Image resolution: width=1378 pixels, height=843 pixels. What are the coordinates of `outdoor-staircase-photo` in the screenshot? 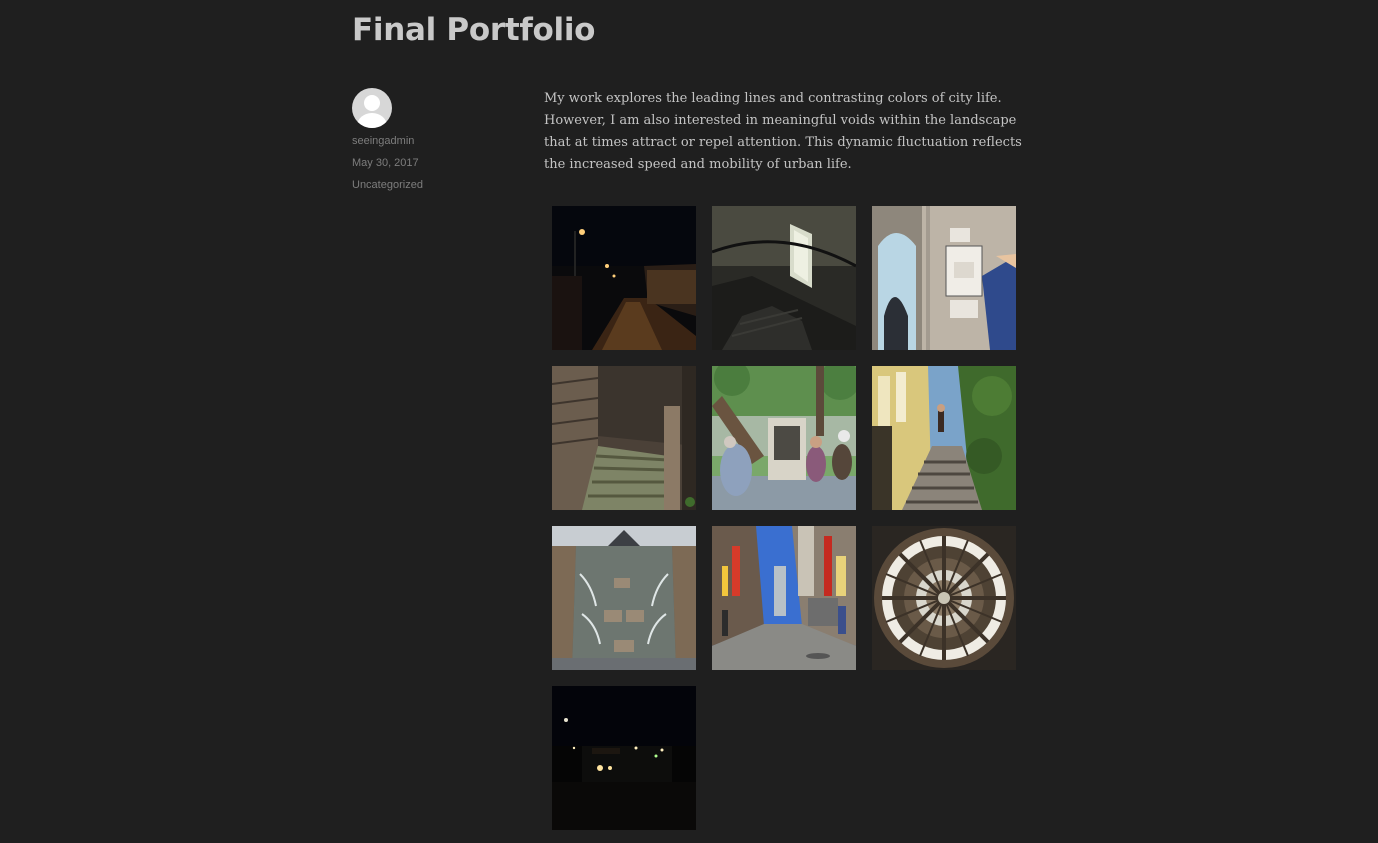 It's located at (944, 438).